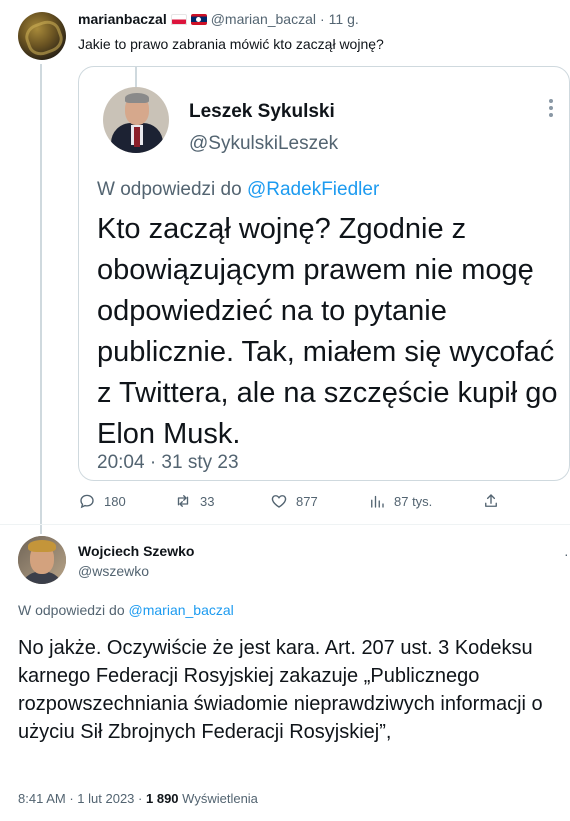 The width and height of the screenshot is (570, 821). What do you see at coordinates (113, 571) in the screenshot?
I see `author-handle: @wszewko` at bounding box center [113, 571].